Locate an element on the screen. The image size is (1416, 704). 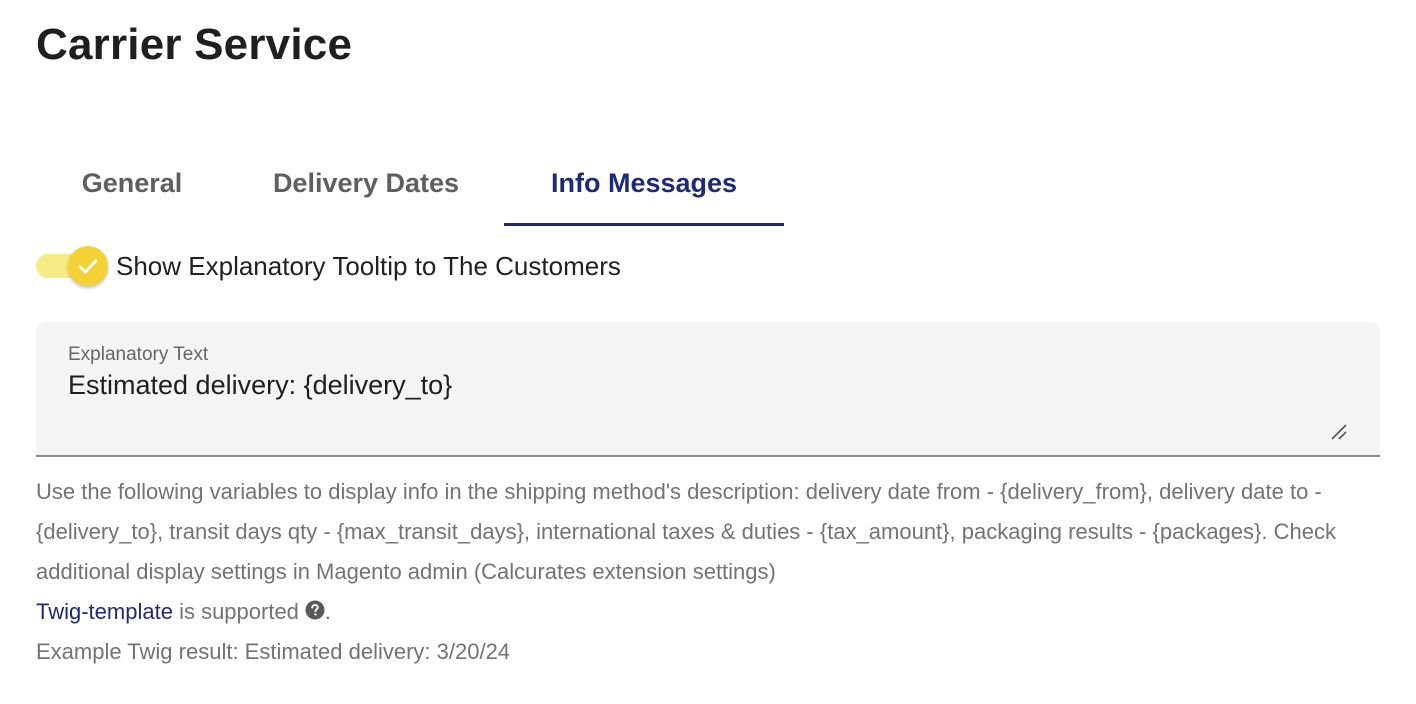
twig-support-text: is supported is located at coordinates (235, 611).